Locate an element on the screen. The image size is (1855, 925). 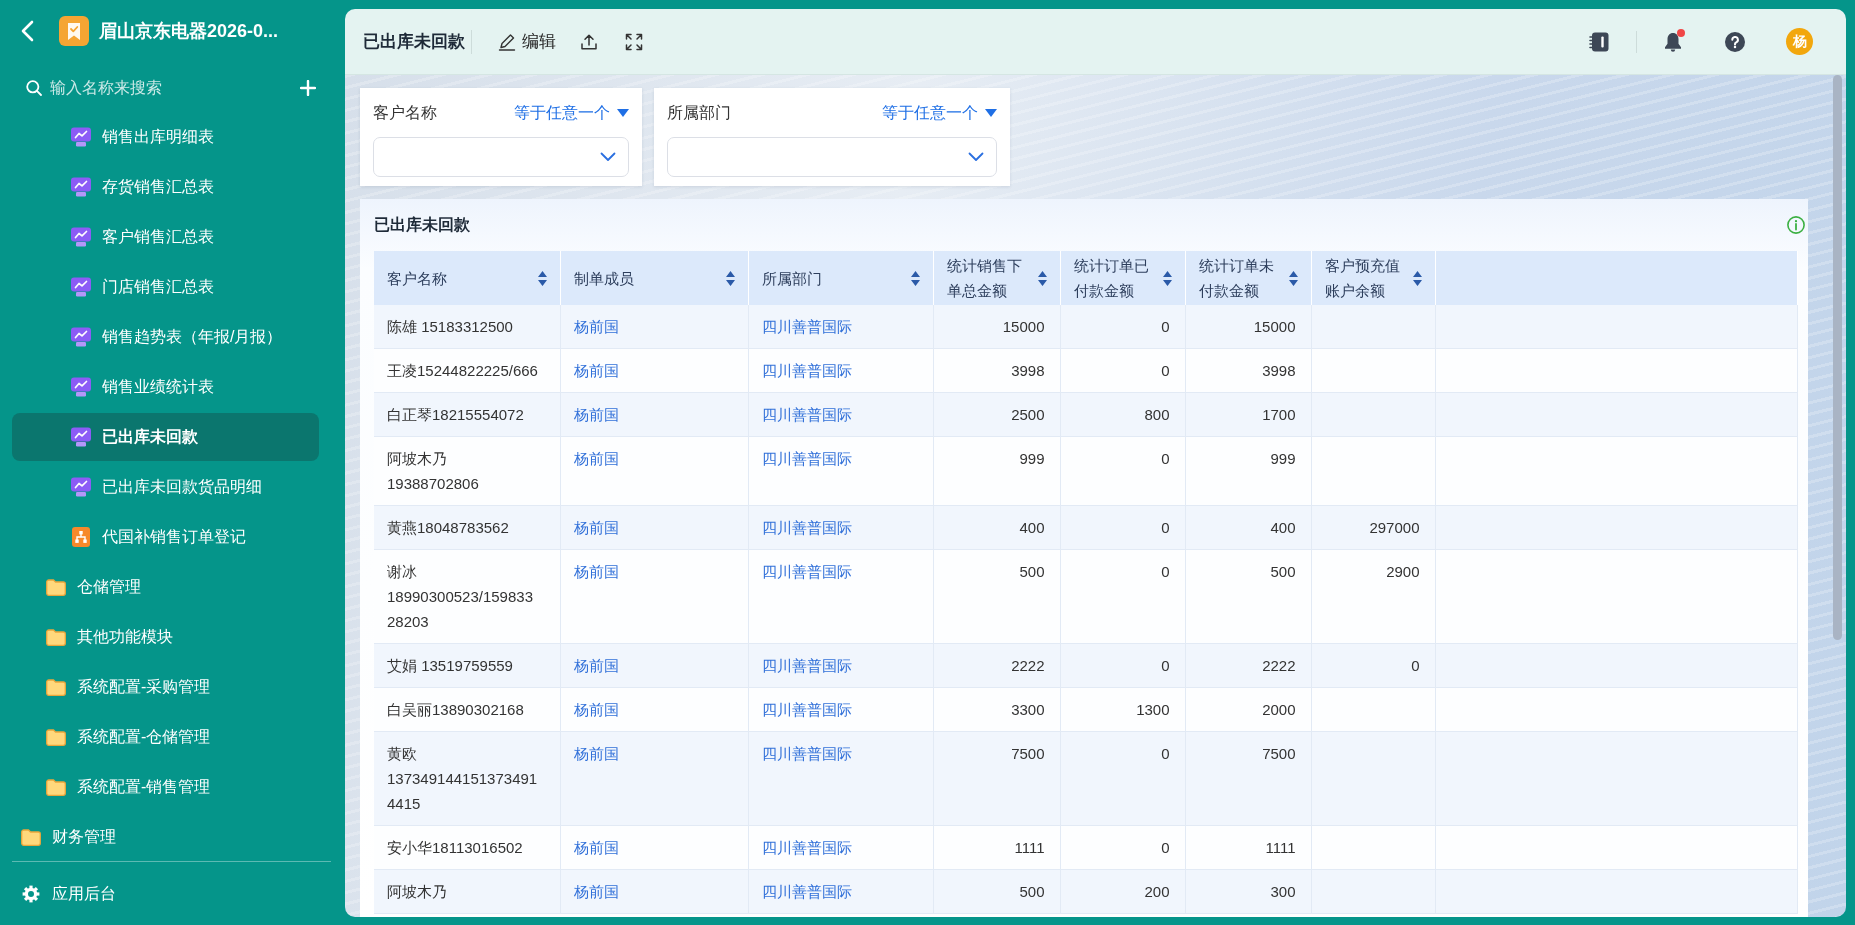
sidebar-item: 系统配置-仓储管理 is located at coordinates (165, 737).